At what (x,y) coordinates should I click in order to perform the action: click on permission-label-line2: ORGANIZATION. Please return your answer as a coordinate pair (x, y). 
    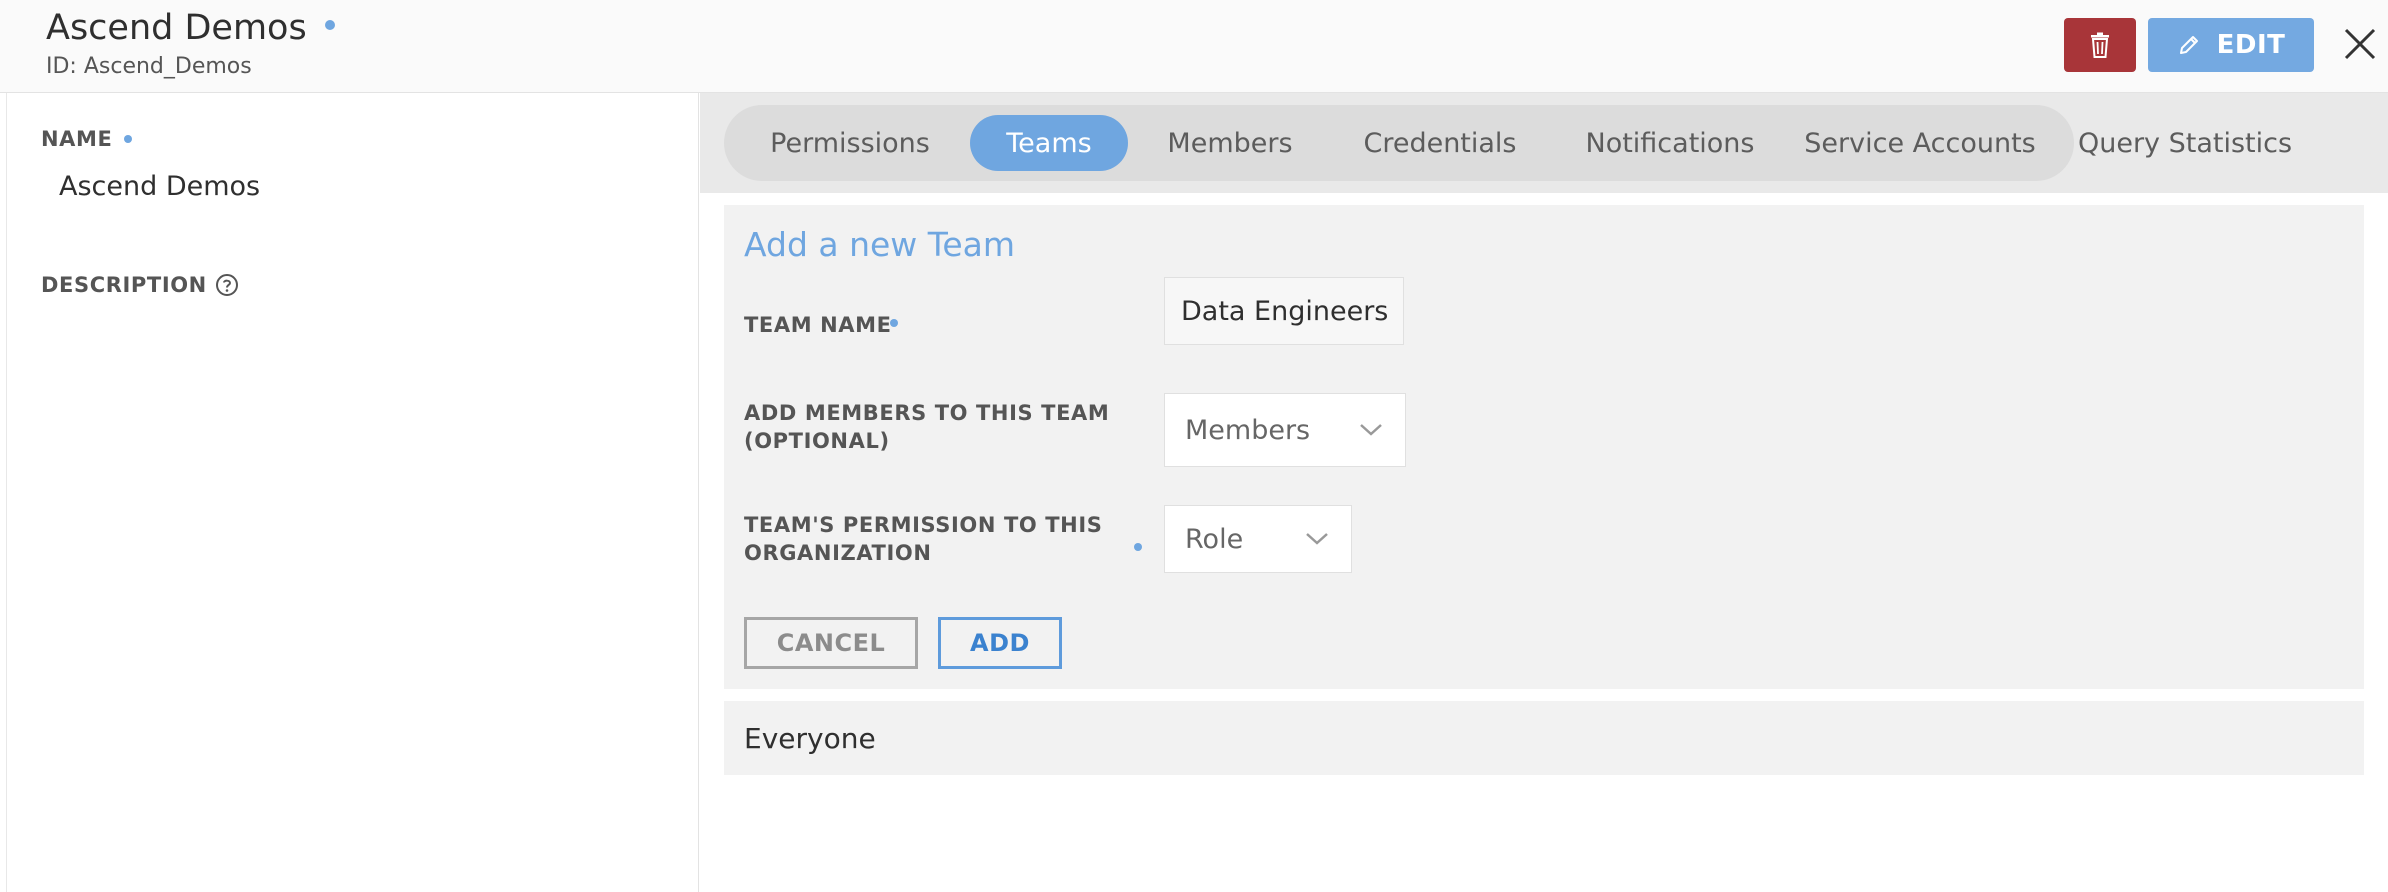
    Looking at the image, I should click on (838, 553).